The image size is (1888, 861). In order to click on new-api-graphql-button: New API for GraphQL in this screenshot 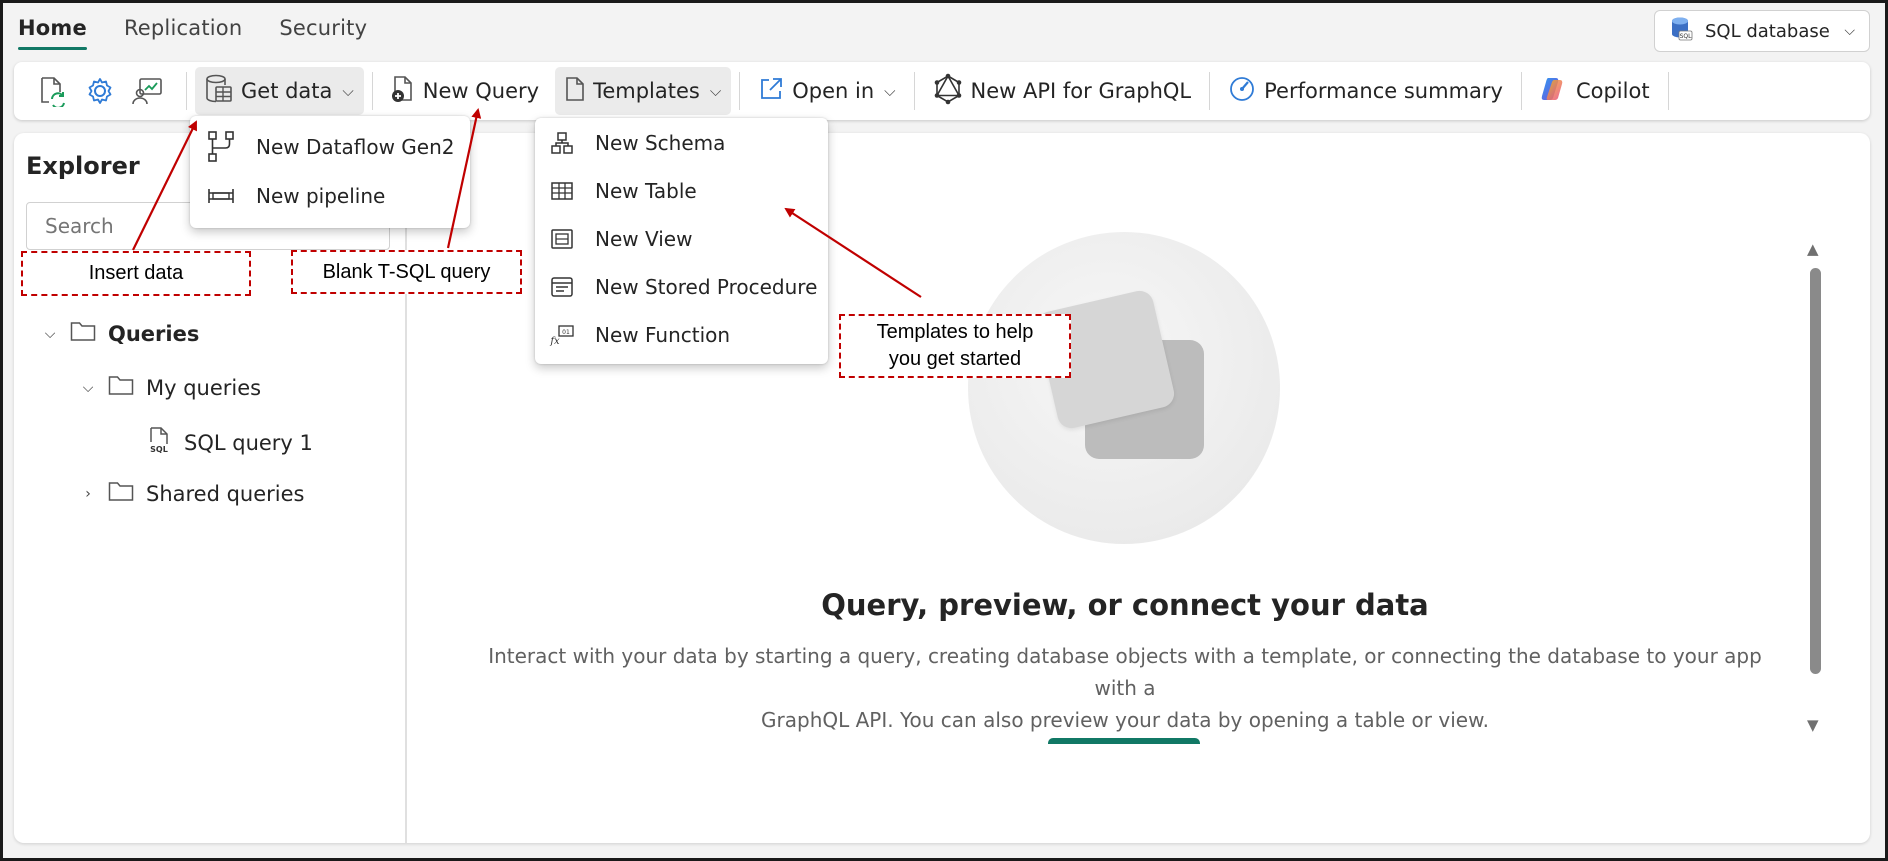, I will do `click(1062, 91)`.